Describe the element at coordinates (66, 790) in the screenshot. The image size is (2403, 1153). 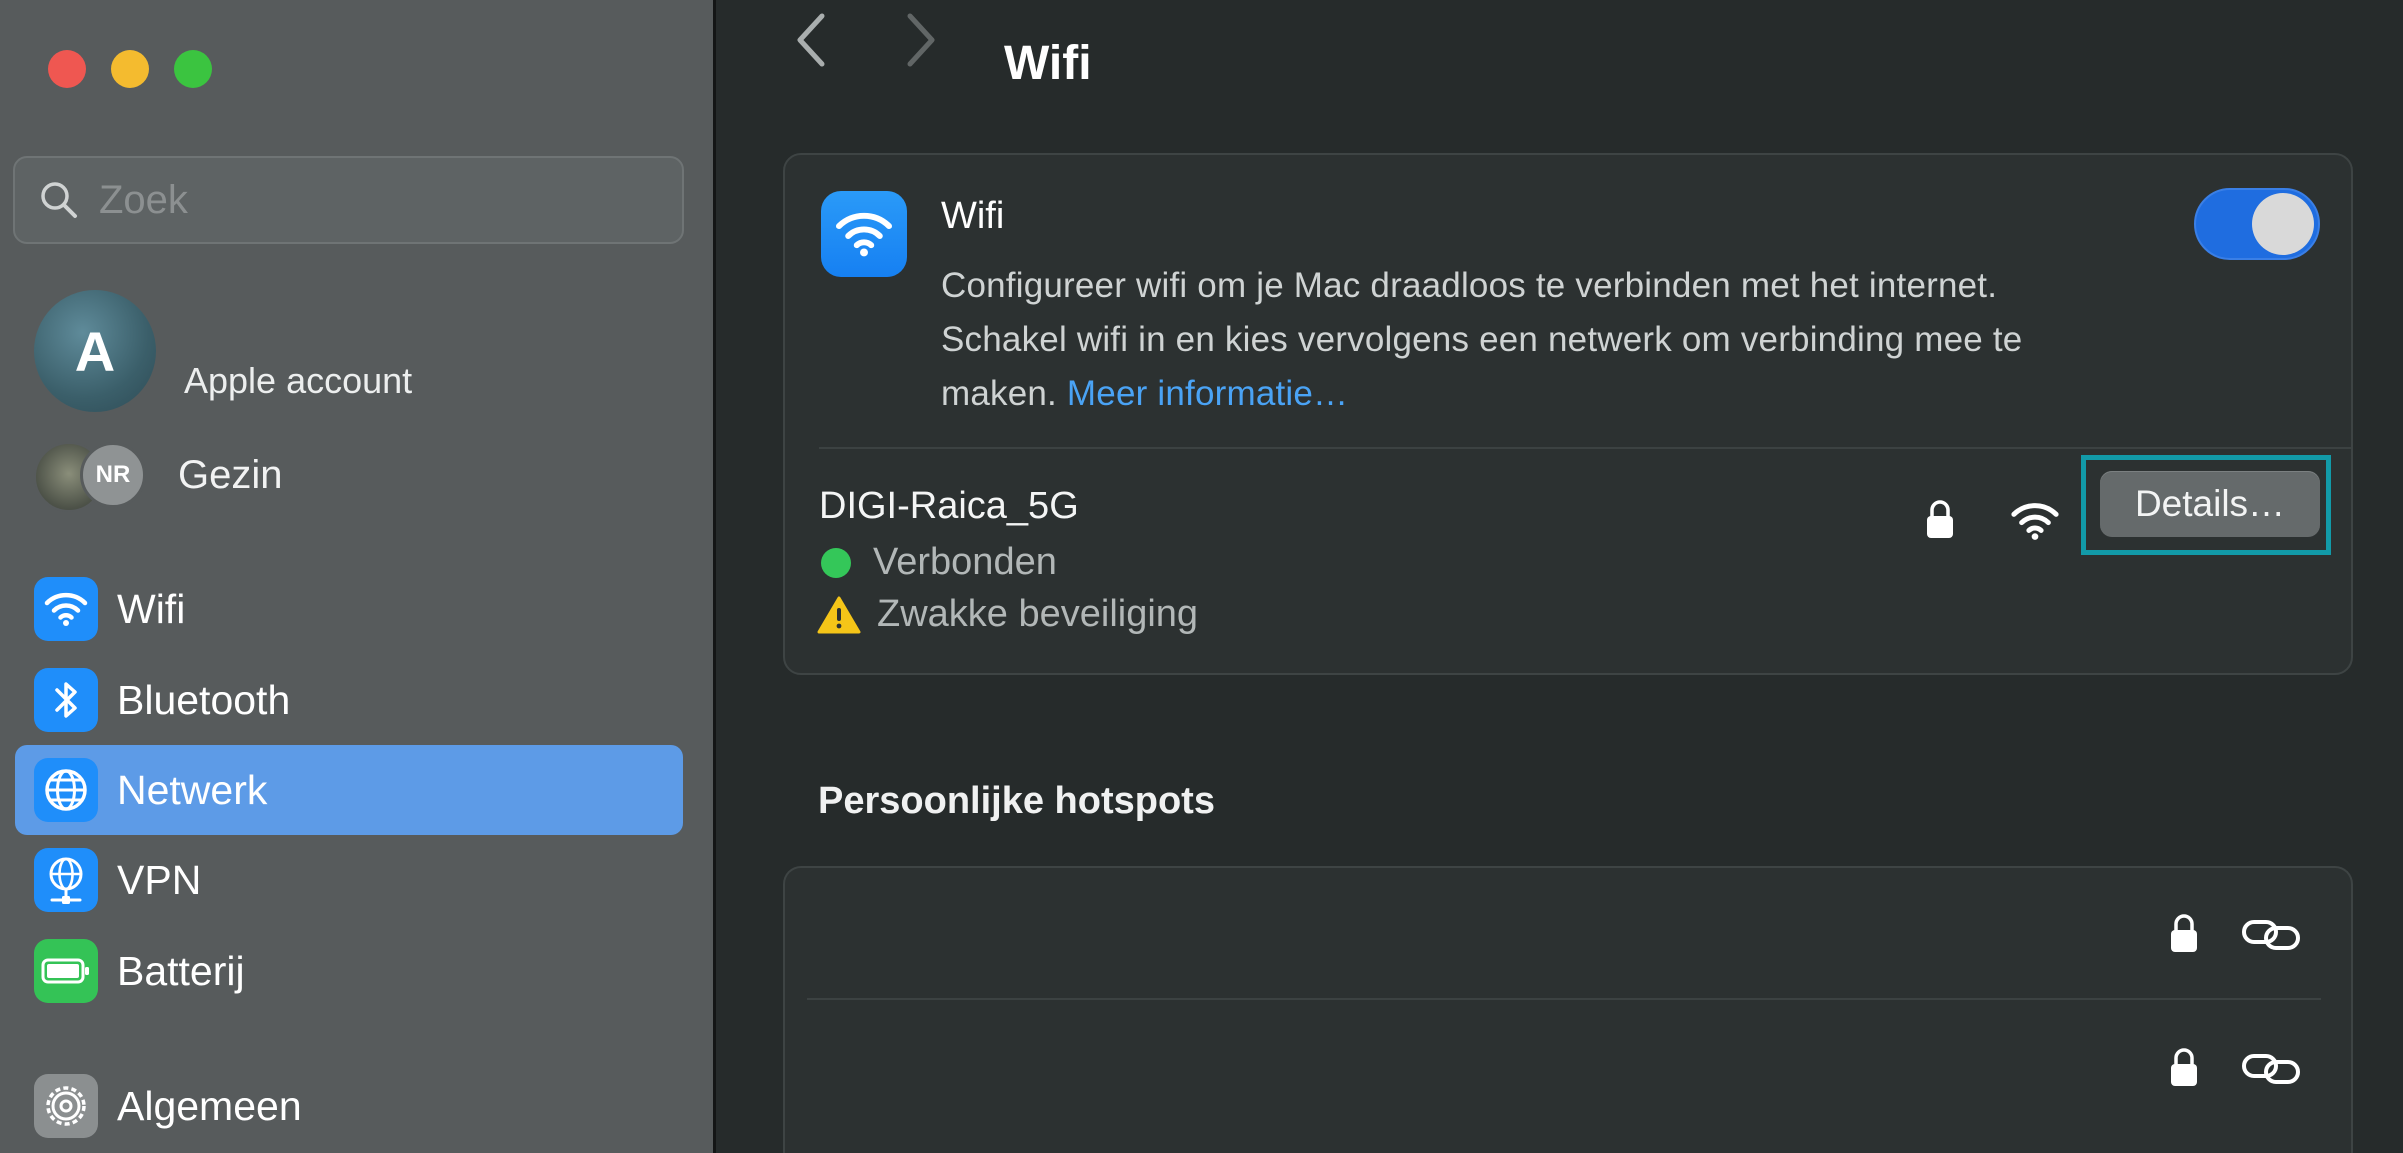
I see `globe-icon` at that location.